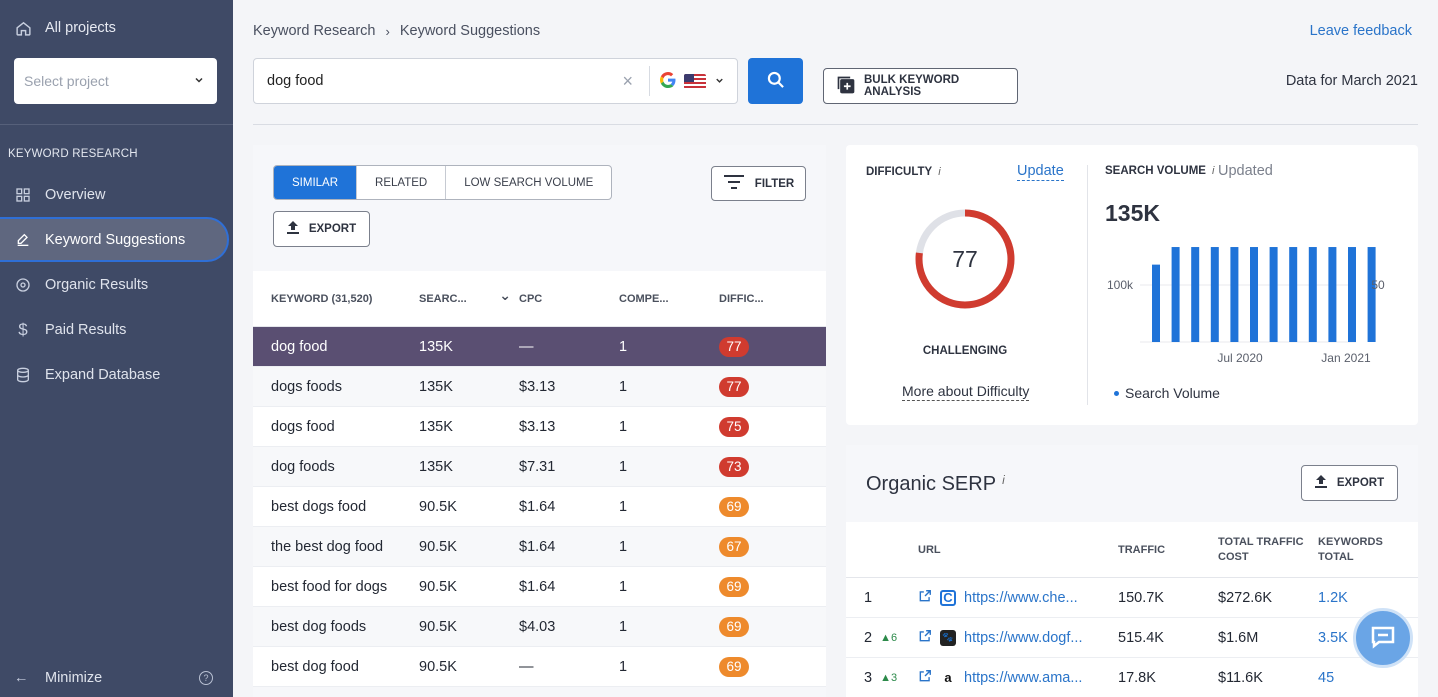  I want to click on table-row: best dogs food 90.5K $1.64 1 69, so click(539, 507).